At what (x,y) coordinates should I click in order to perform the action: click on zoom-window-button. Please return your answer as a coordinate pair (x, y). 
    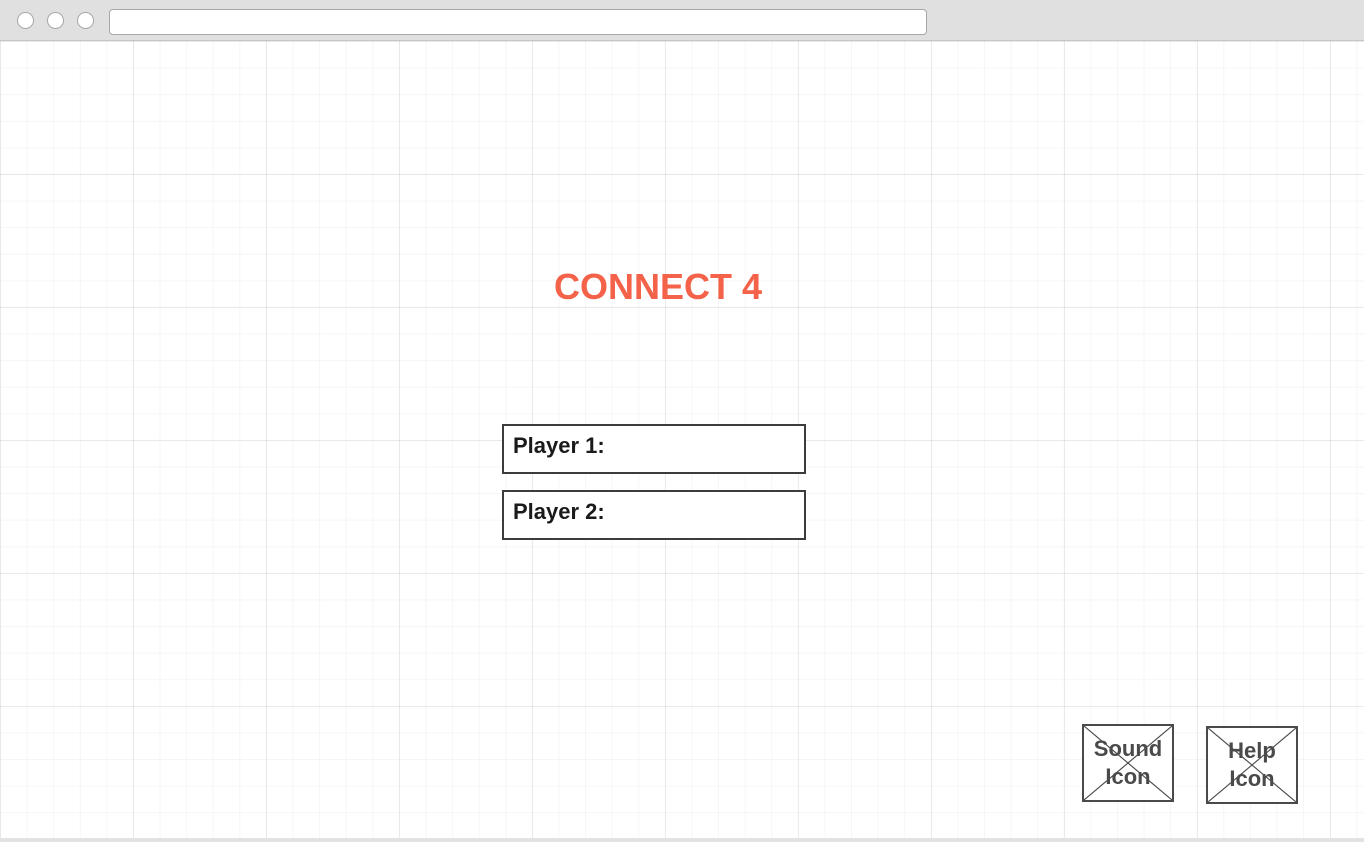
    Looking at the image, I should click on (85, 20).